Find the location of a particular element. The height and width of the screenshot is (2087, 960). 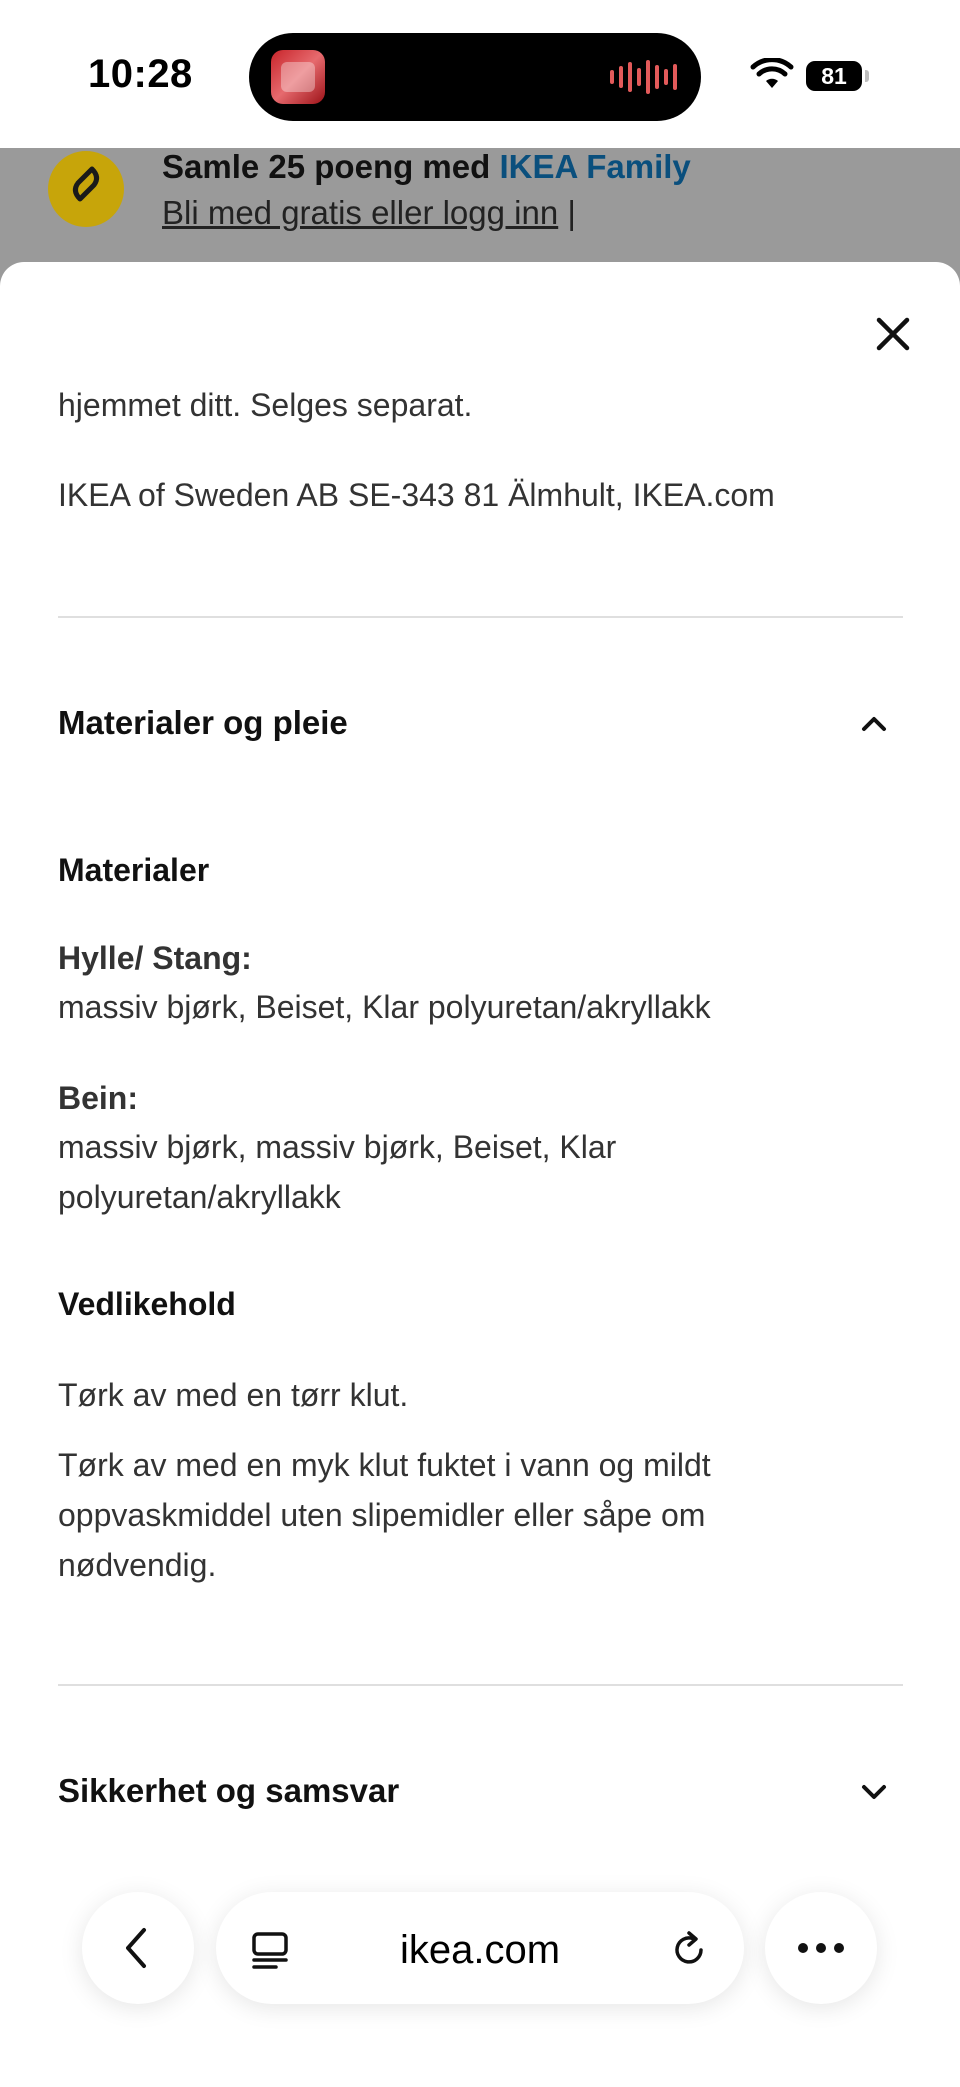

more-button is located at coordinates (821, 1948).